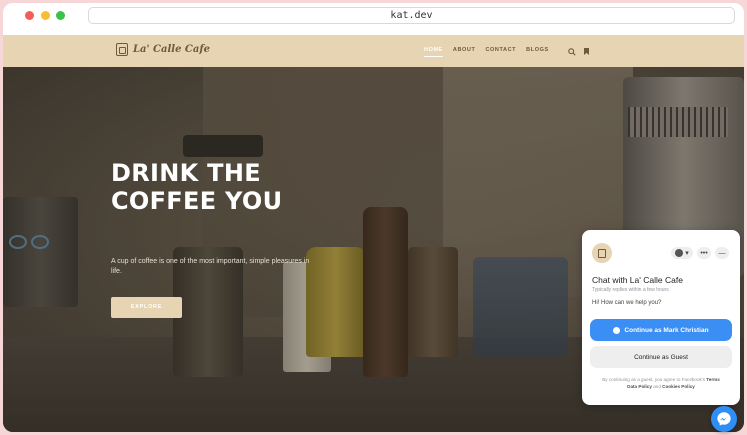  I want to click on chat-greeting: Hi! How can we help you?, so click(627, 303).